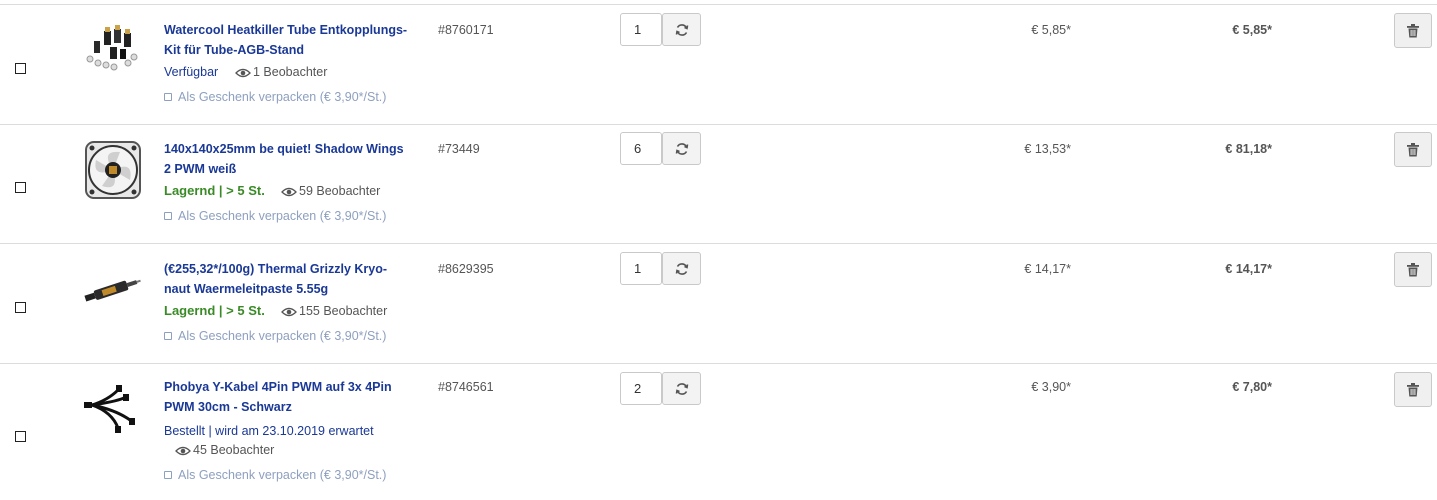 Image resolution: width=1437 pixels, height=500 pixels. What do you see at coordinates (295, 150) in the screenshot?
I see `product-title-line: 140x140x25mm be quiet! Shadow Wings` at bounding box center [295, 150].